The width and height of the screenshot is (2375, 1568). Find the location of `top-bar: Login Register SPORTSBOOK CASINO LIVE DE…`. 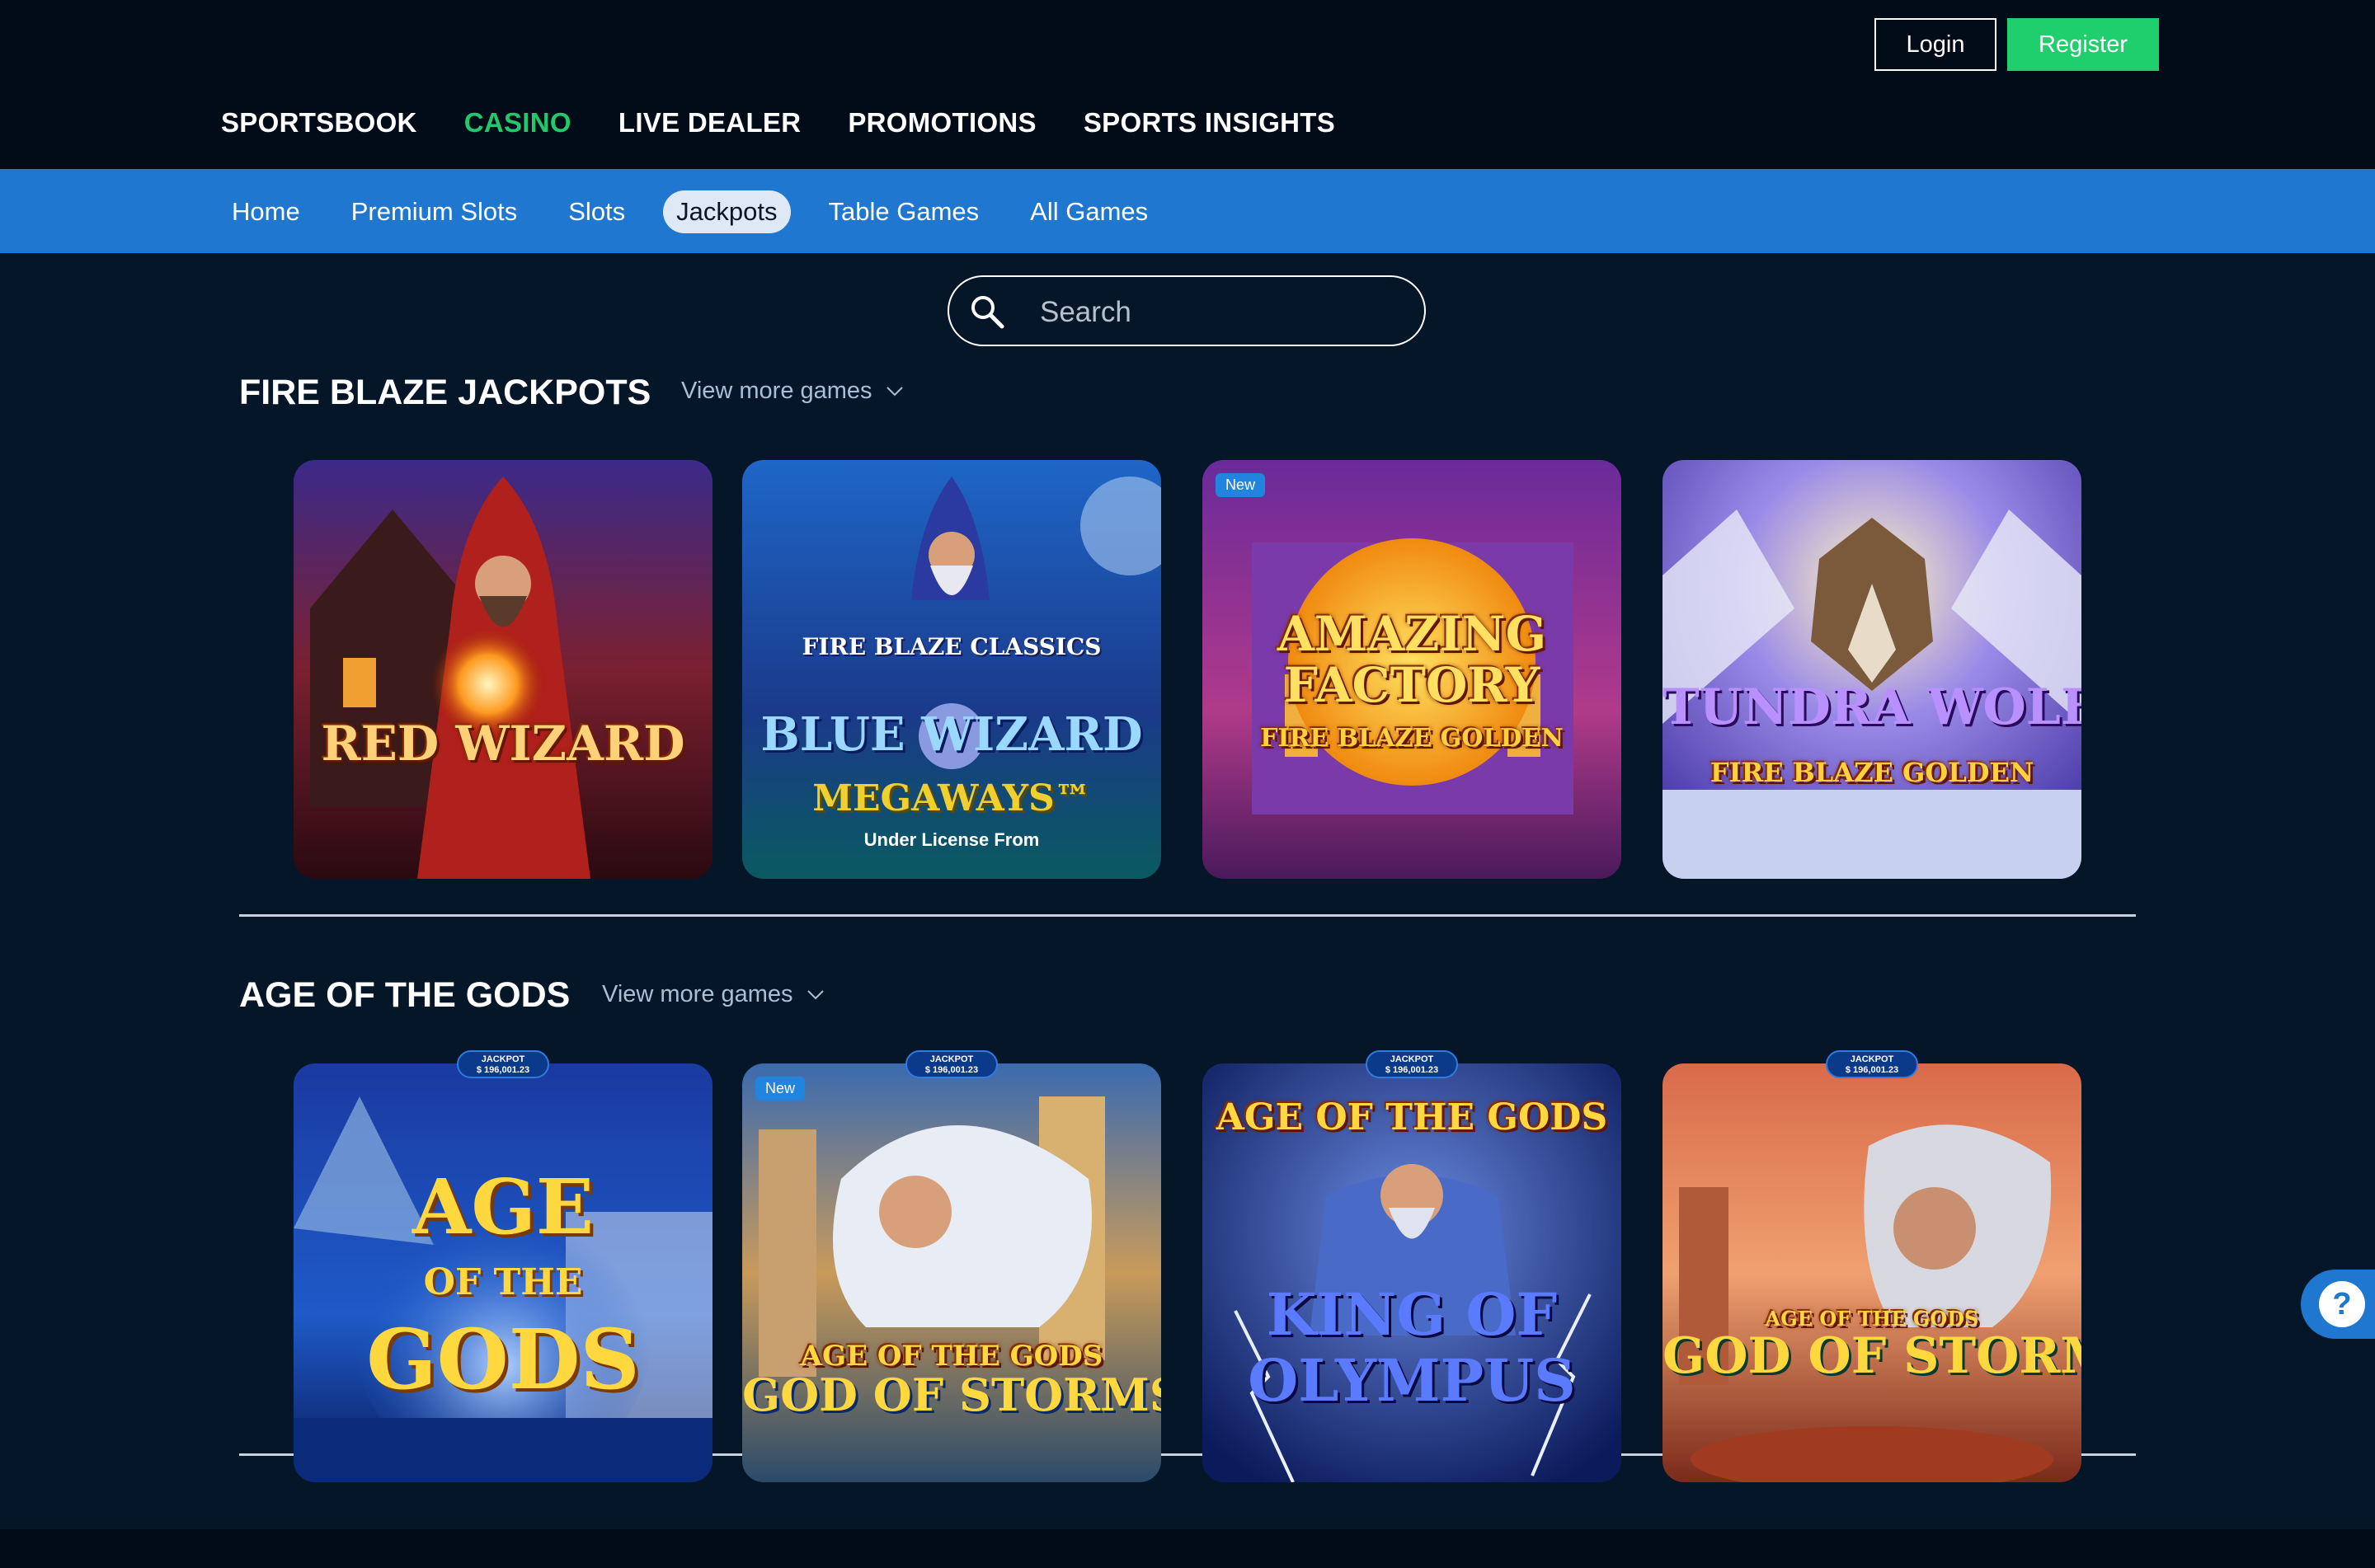

top-bar: Login Register SPORTSBOOK CASINO LIVE DE… is located at coordinates (1187, 84).